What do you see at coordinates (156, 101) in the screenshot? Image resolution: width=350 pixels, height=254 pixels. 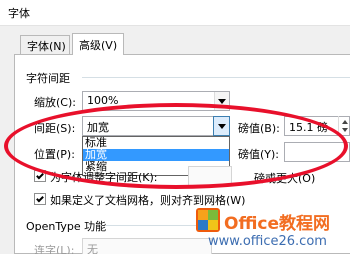 I see `scale-dropdown: 100%` at bounding box center [156, 101].